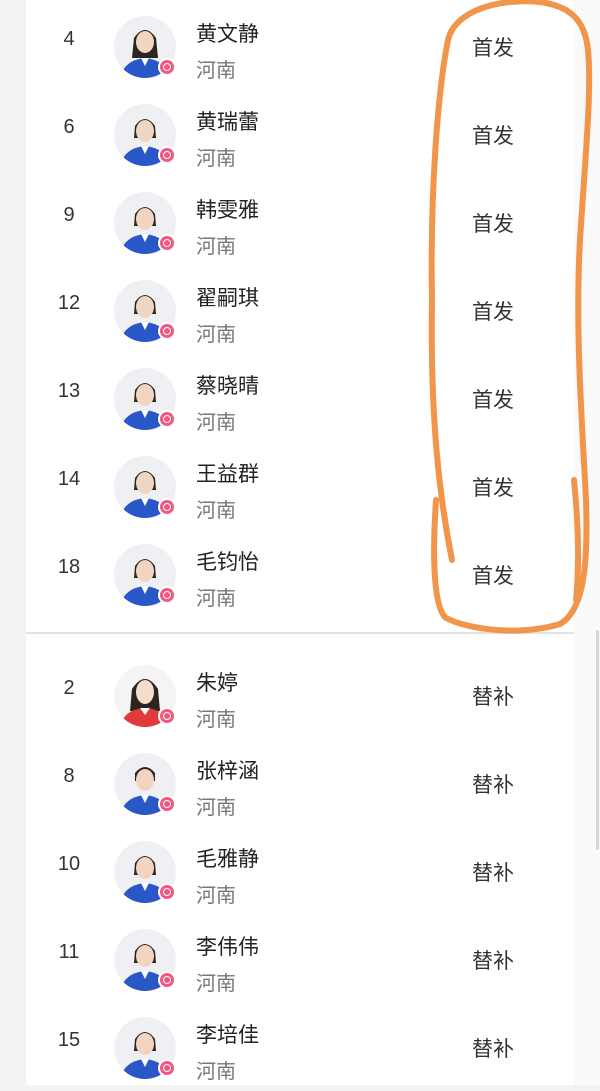 The width and height of the screenshot is (600, 1091). Describe the element at coordinates (300, 871) in the screenshot. I see `roster-row: 10 毛雅静 河南 替补` at that location.